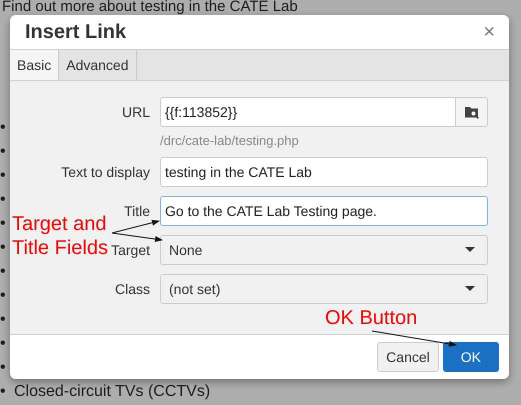  I want to click on select-field: (not set), so click(324, 289).